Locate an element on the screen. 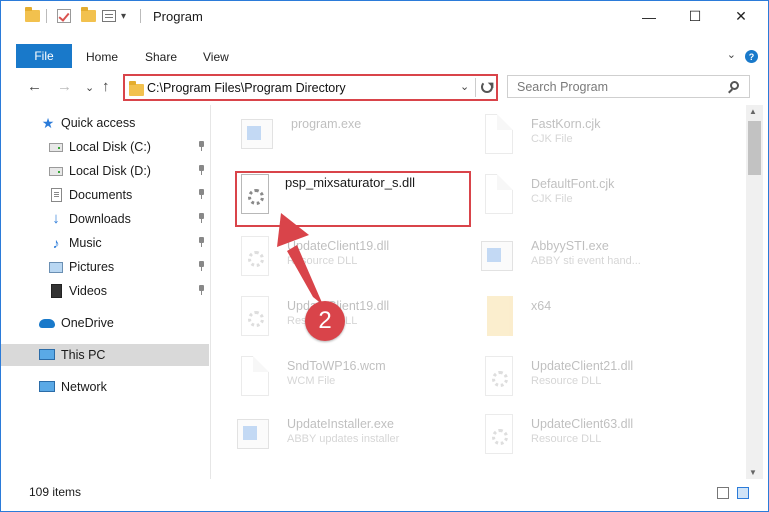 This screenshot has height=512, width=769. tab-home: Home is located at coordinates (102, 57).